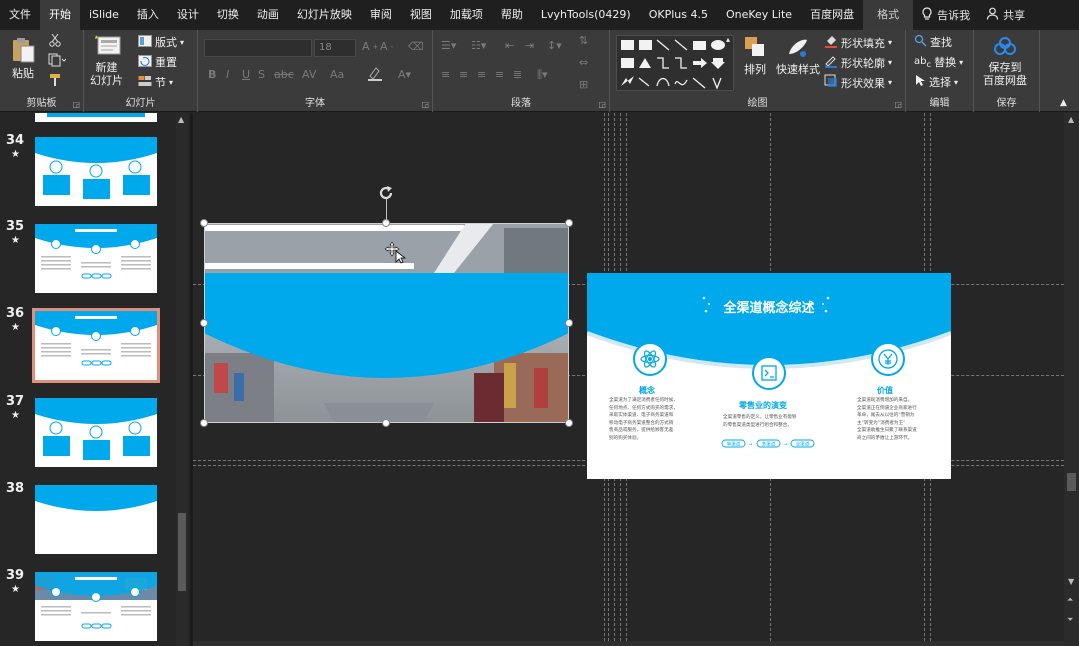 This screenshot has width=1079, height=646. I want to click on next-slide-icon: ⏷, so click(1070, 620).